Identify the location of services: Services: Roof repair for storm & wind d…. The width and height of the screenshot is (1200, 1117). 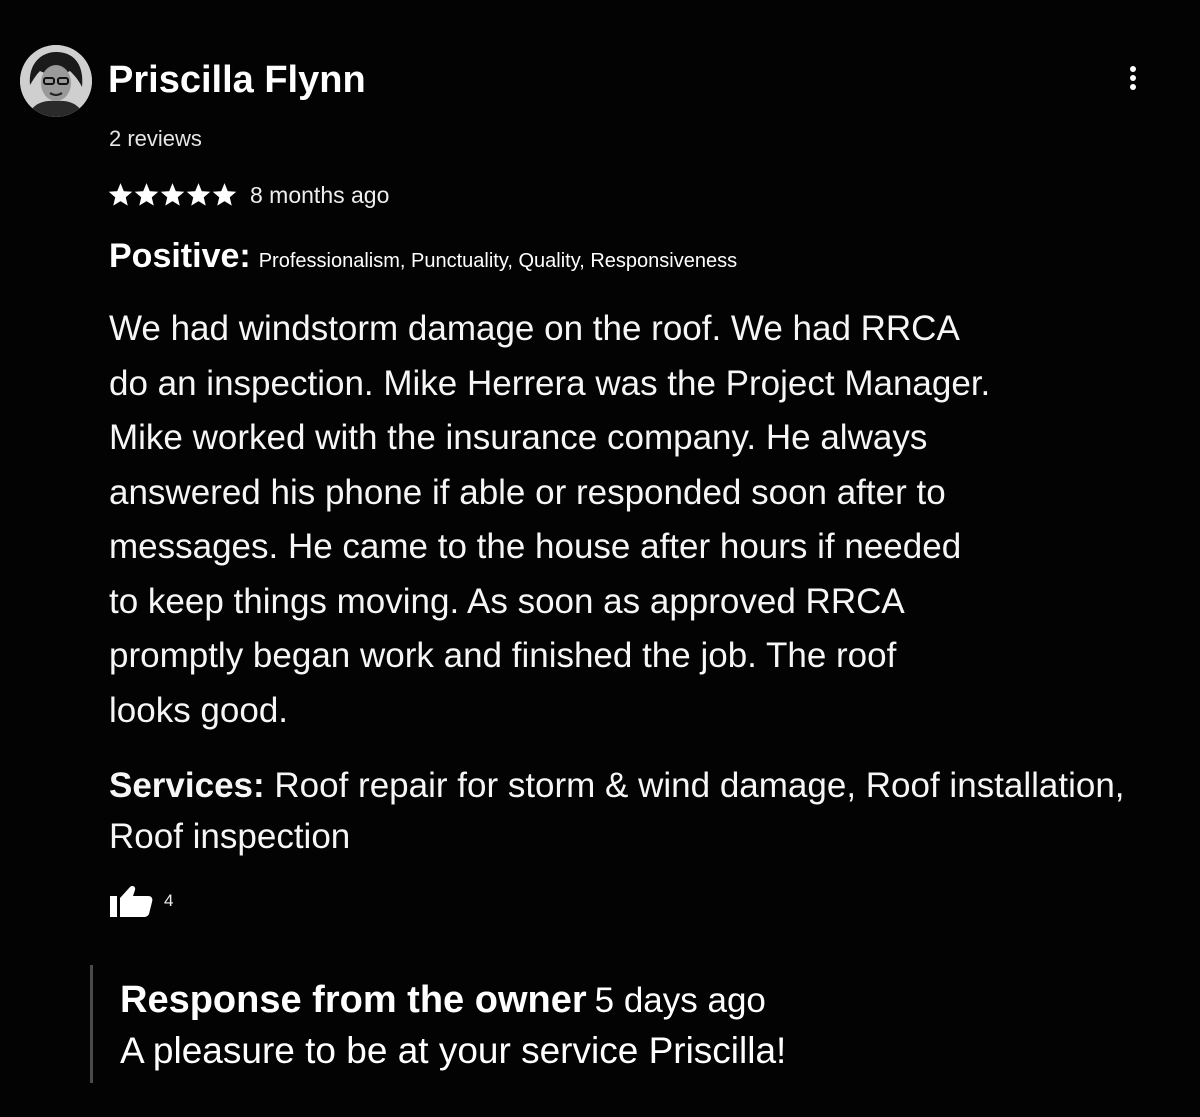
(639, 811).